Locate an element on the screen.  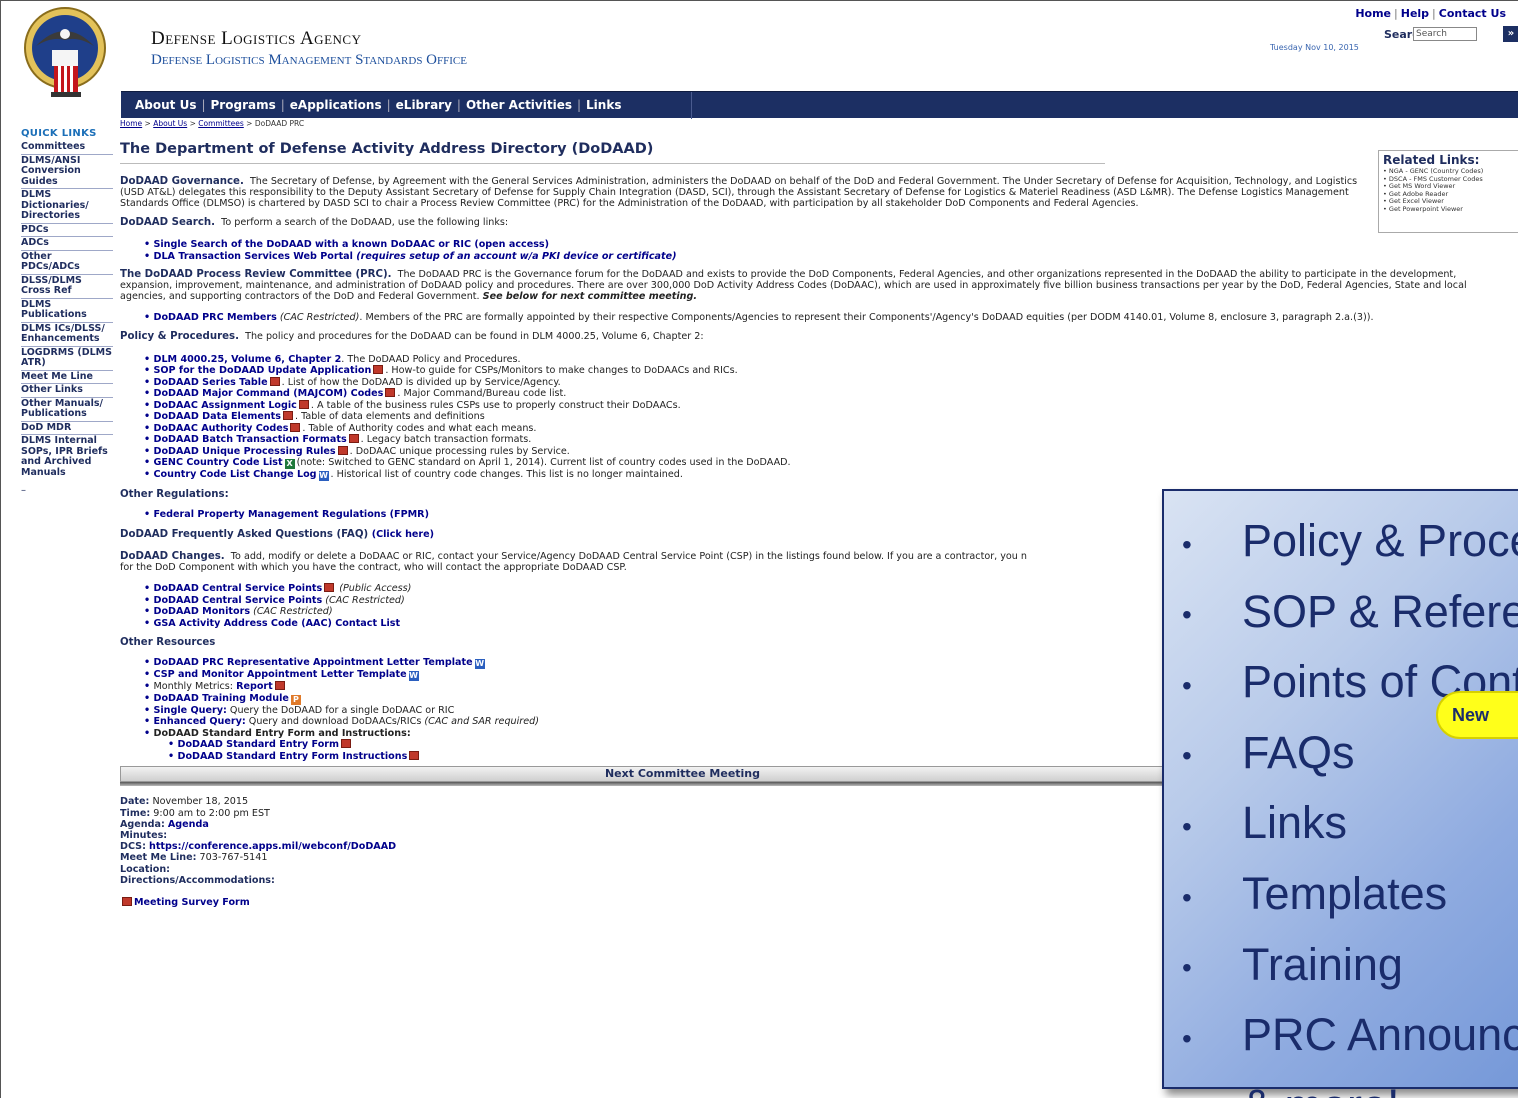
policy-link: GENC Country Code List is located at coordinates (217, 462).